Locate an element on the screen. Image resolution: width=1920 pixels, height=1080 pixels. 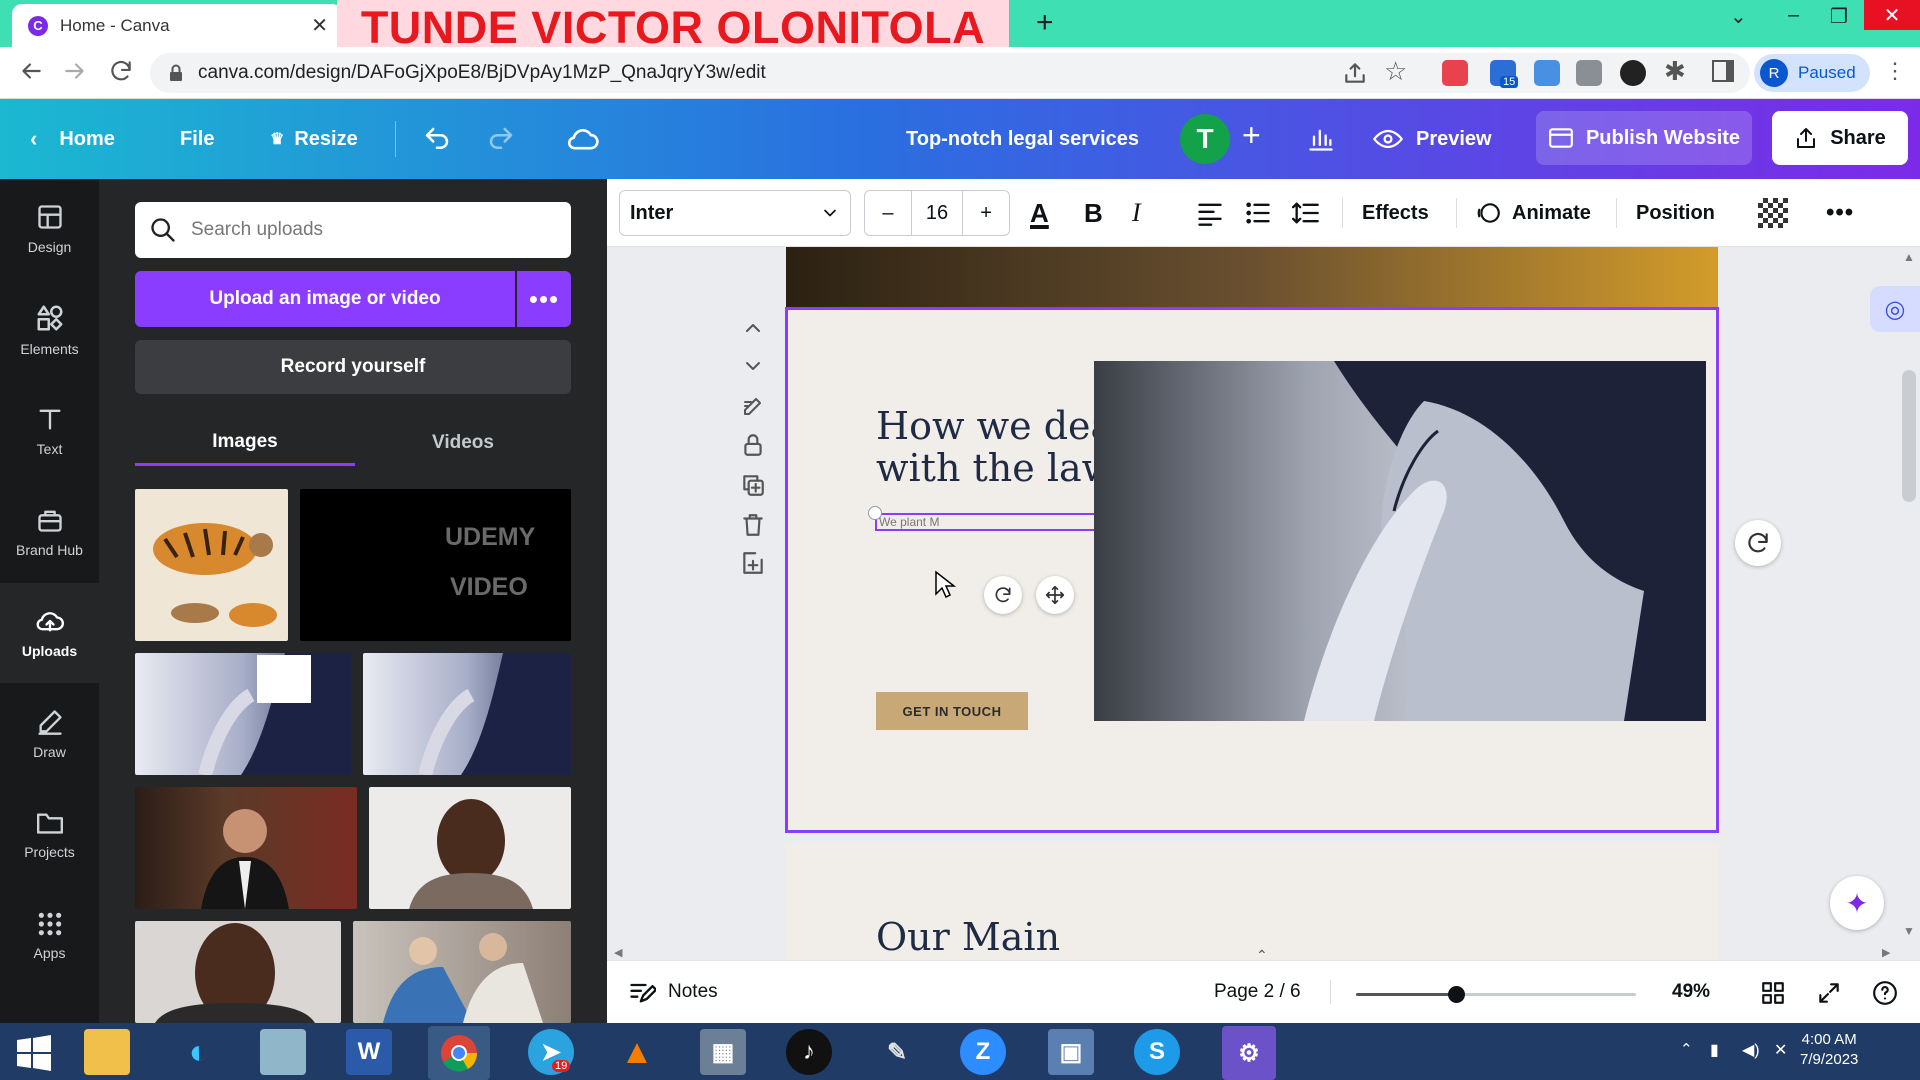
settings-taskbar-icon: ⚙ is located at coordinates (1249, 1053).